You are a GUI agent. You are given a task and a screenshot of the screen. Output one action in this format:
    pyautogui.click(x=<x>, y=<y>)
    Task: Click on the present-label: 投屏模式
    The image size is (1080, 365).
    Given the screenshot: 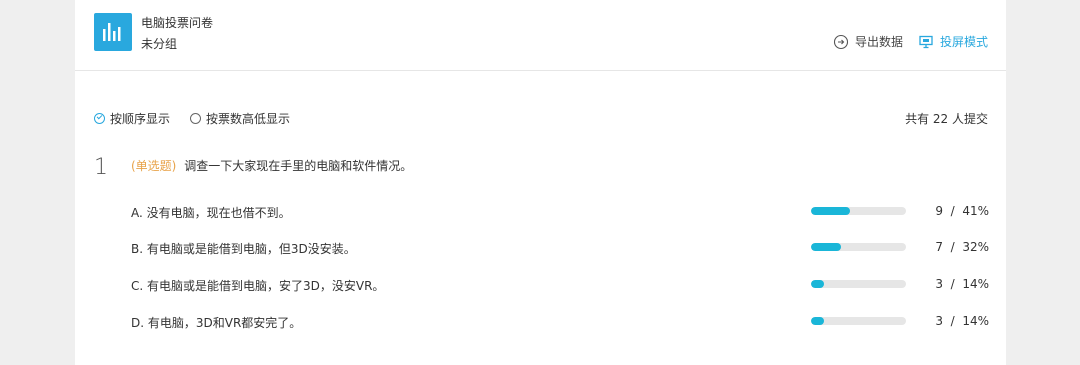 What is the action you would take?
    pyautogui.click(x=963, y=42)
    